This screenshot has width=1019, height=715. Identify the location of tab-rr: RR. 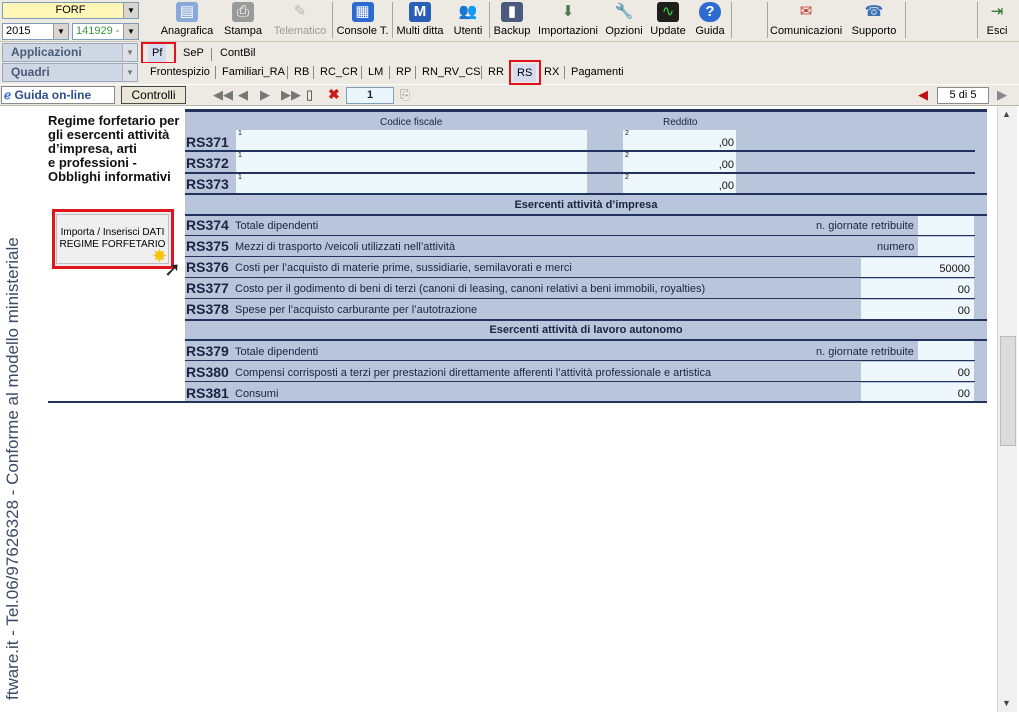
(496, 72).